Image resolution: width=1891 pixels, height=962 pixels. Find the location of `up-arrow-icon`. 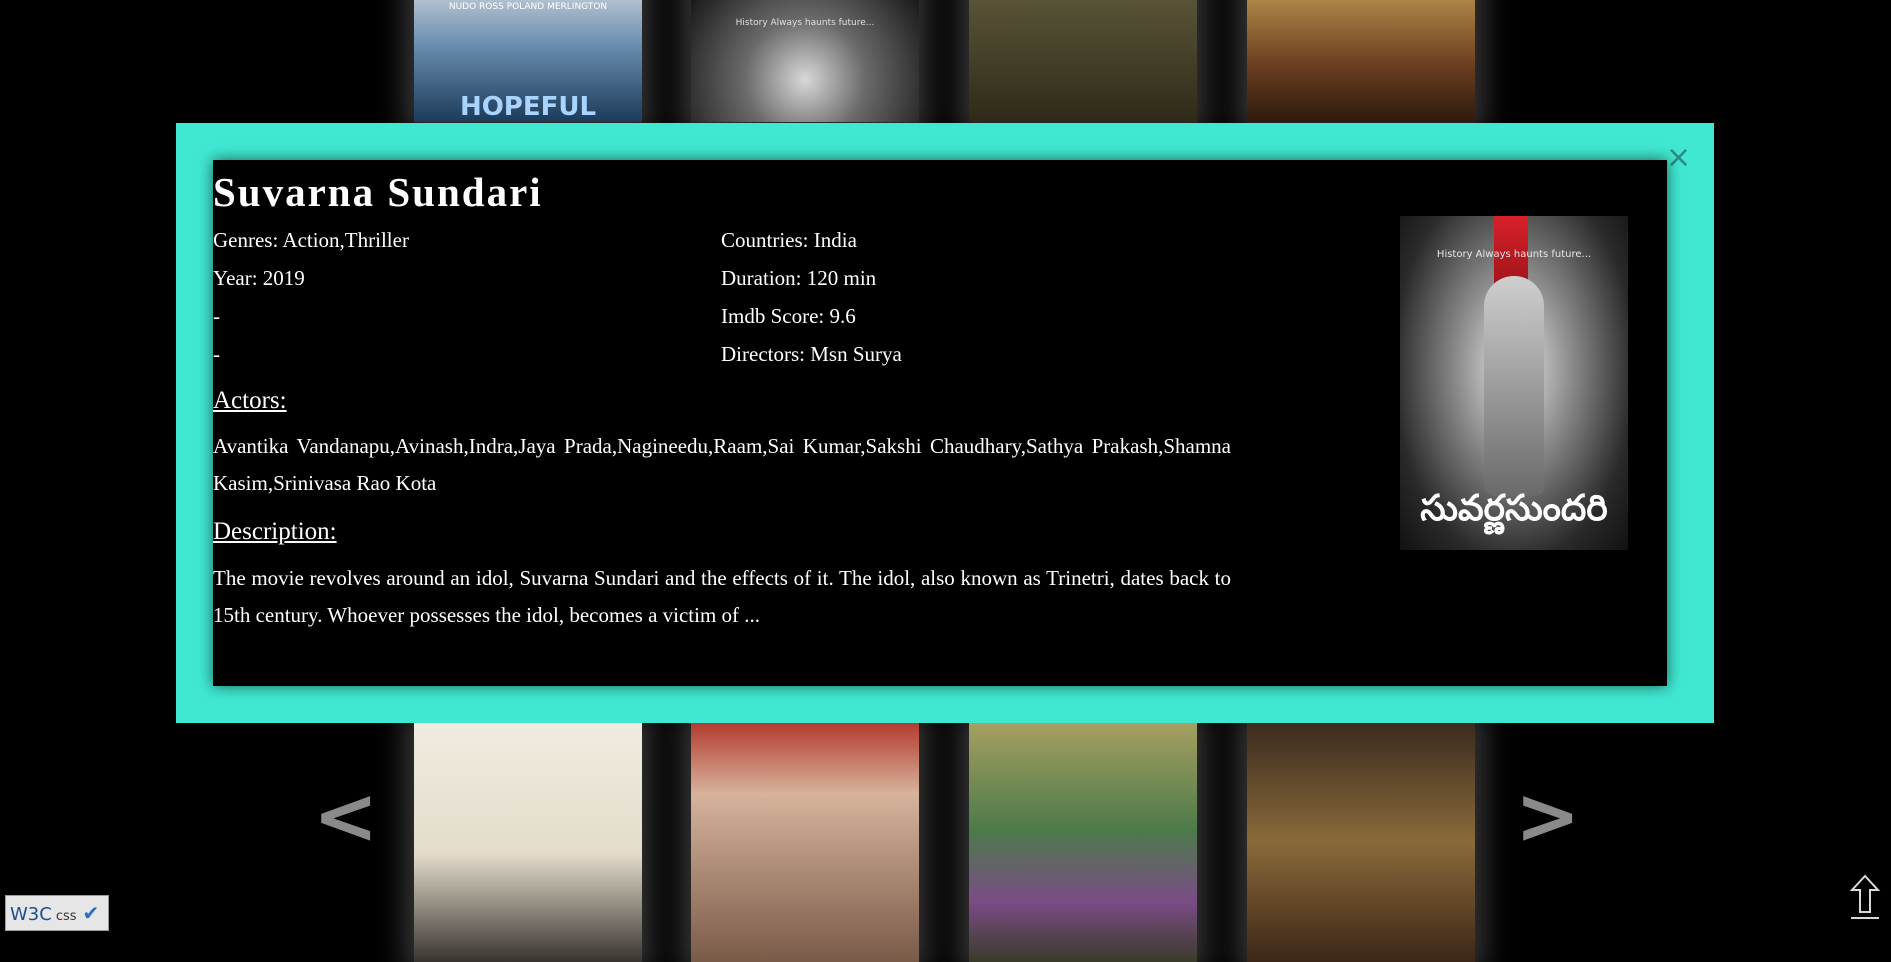

up-arrow-icon is located at coordinates (1865, 896).